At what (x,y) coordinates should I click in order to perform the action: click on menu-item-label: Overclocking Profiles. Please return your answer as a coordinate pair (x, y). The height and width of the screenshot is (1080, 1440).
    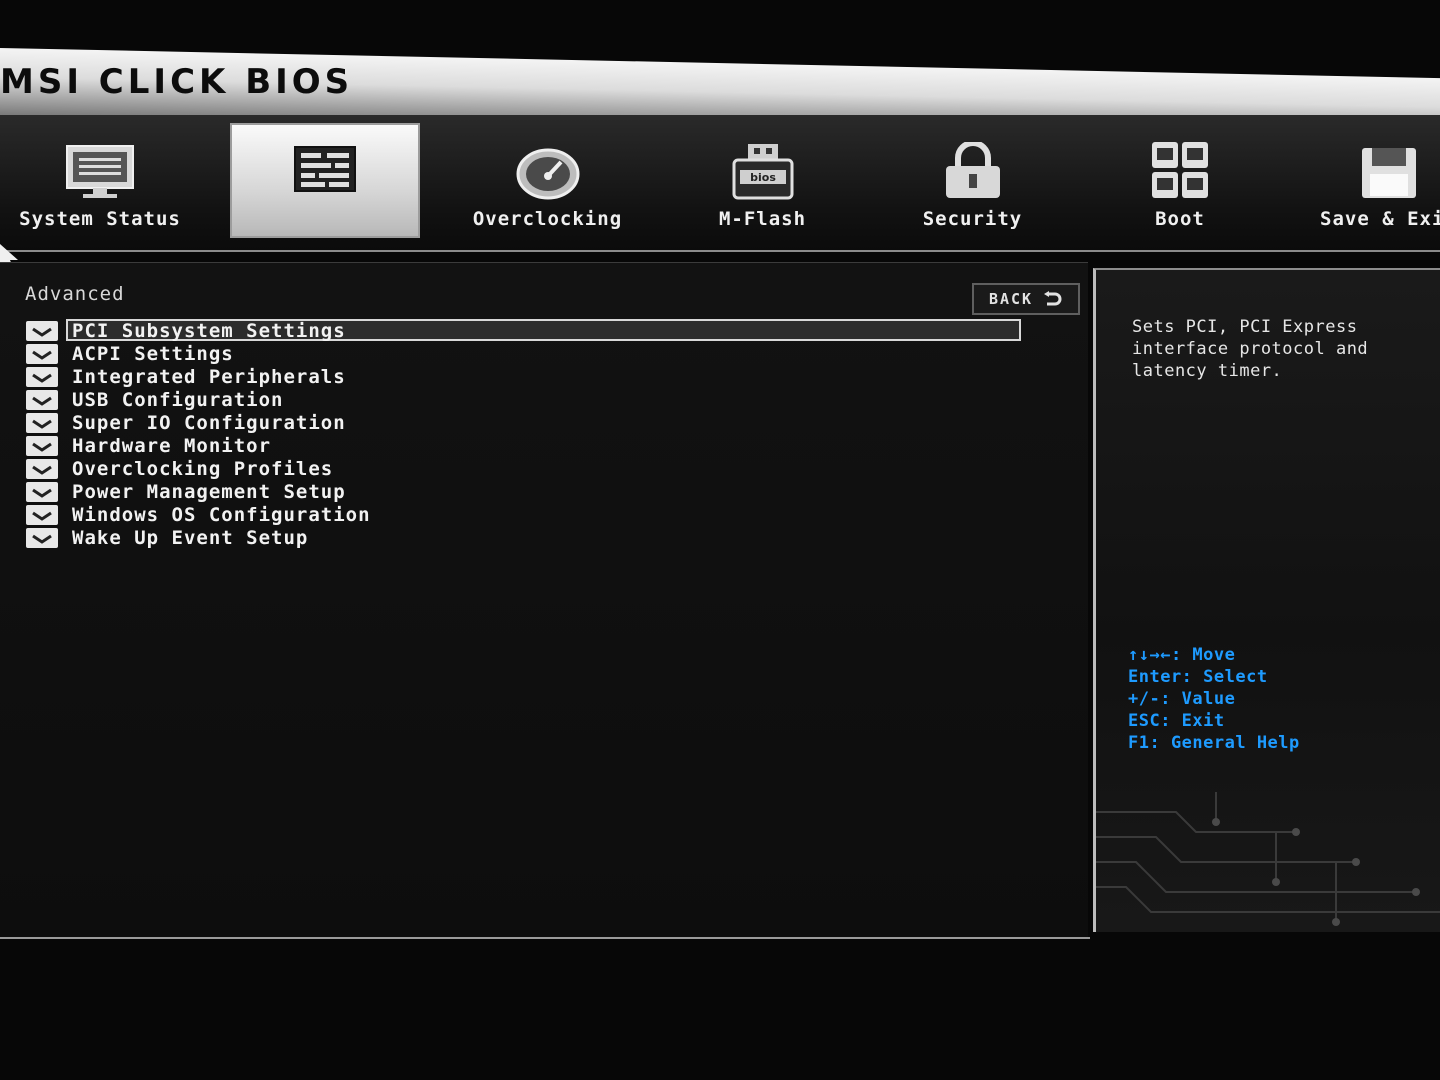
    Looking at the image, I should click on (203, 468).